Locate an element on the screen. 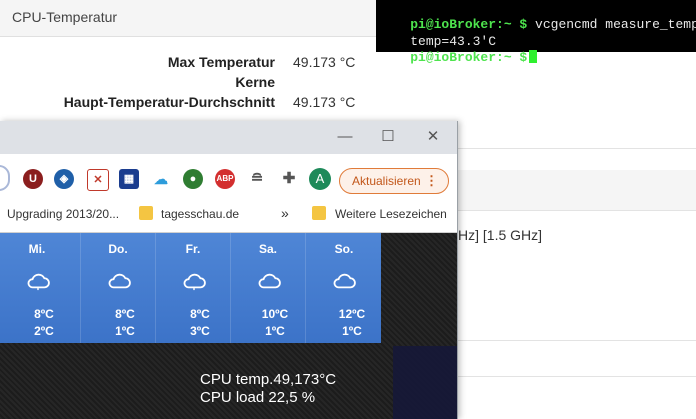  info-row-cores: Kerne is located at coordinates (190, 84).